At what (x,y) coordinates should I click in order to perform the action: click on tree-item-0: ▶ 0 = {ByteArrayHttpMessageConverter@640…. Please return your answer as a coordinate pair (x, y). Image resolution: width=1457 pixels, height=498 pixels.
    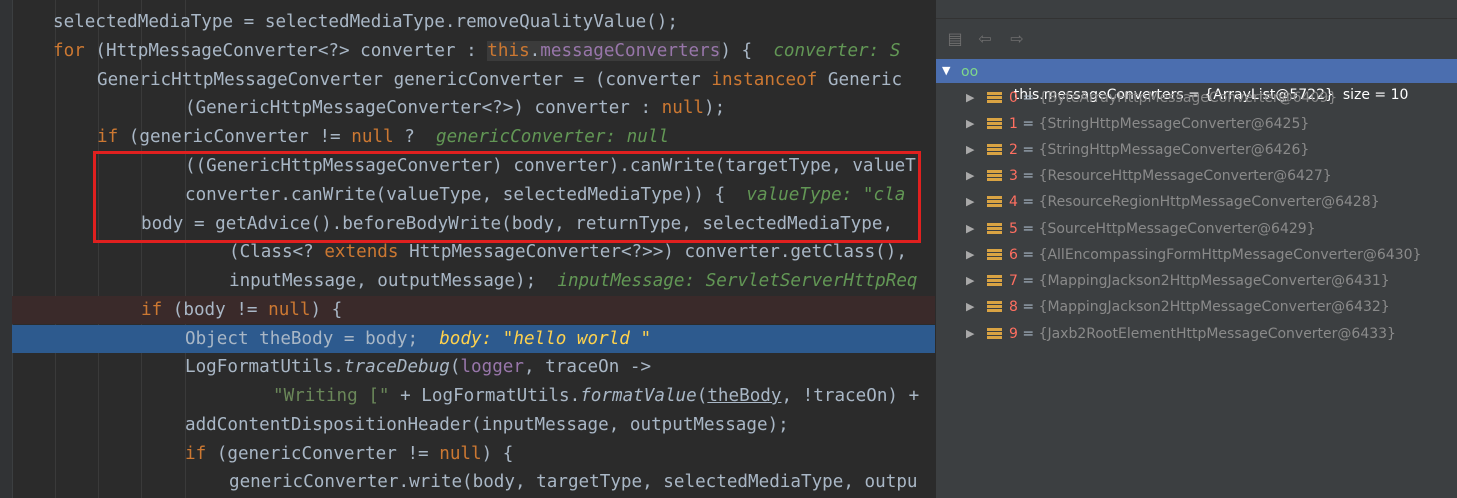
    Looking at the image, I should click on (1196, 98).